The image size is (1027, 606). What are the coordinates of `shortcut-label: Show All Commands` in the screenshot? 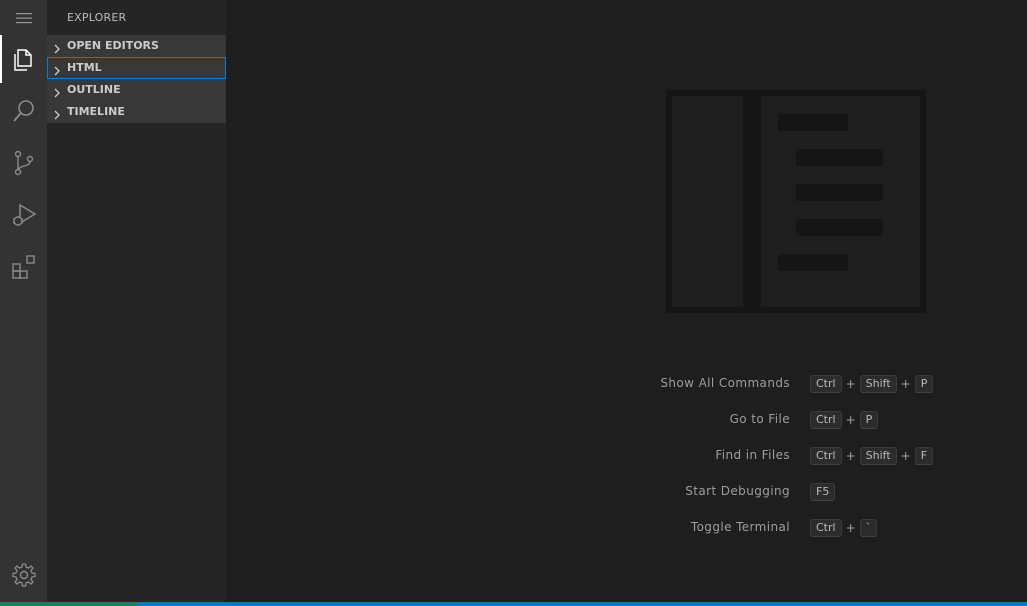 It's located at (725, 383).